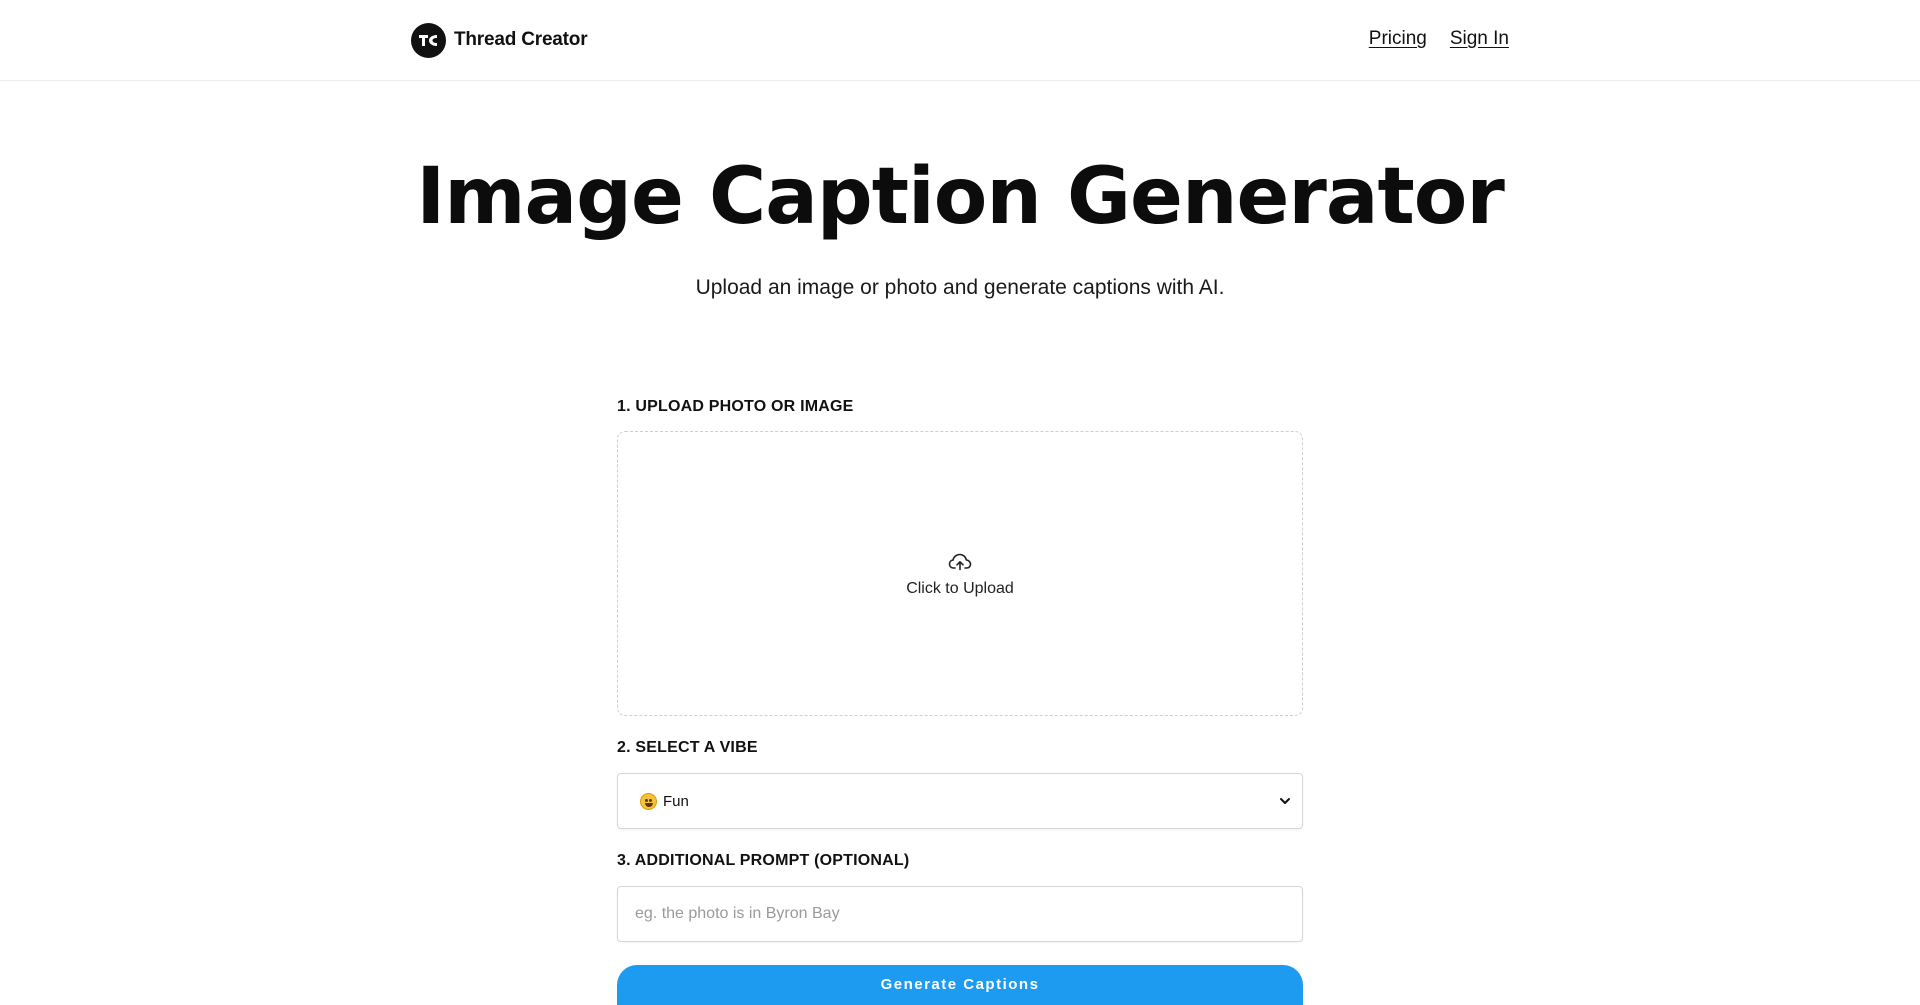 The width and height of the screenshot is (1920, 1005). What do you see at coordinates (960, 914) in the screenshot?
I see `additional-prompt-input` at bounding box center [960, 914].